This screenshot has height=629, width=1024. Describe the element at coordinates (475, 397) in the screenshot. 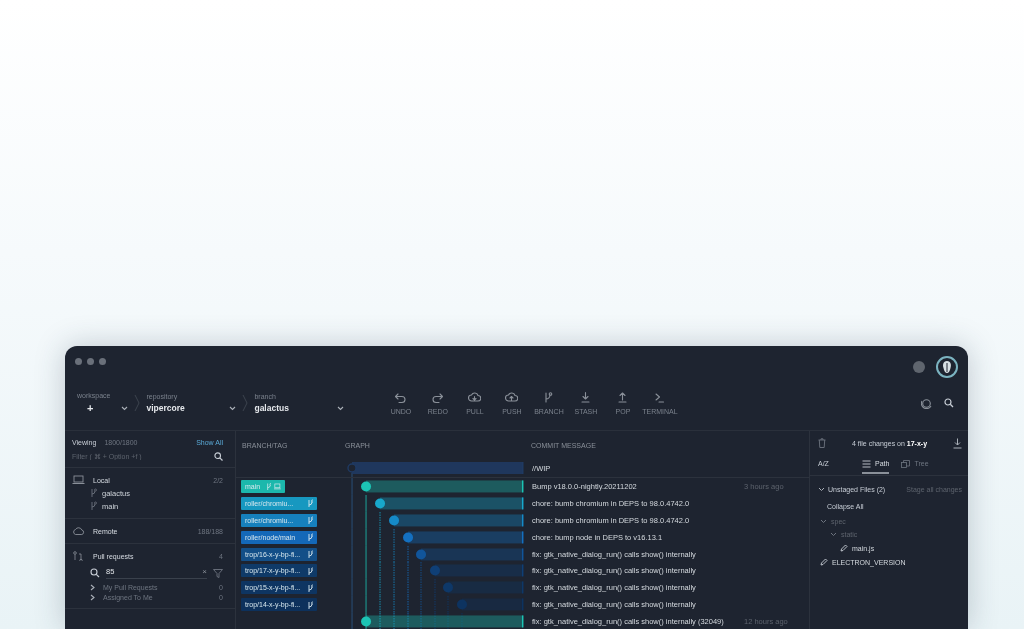

I see `pull-icon` at that location.